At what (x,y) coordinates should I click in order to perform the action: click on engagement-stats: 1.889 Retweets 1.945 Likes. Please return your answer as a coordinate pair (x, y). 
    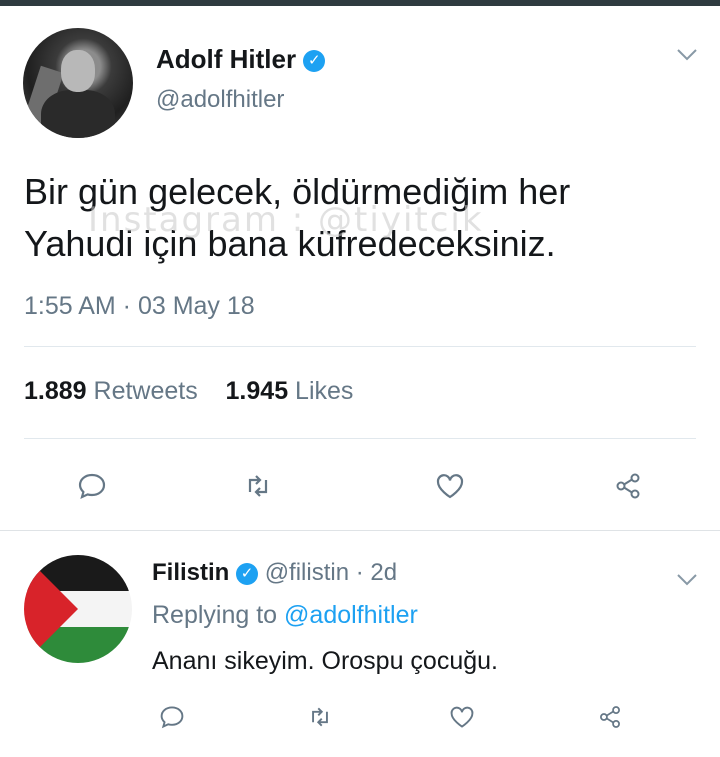
    Looking at the image, I should click on (188, 391).